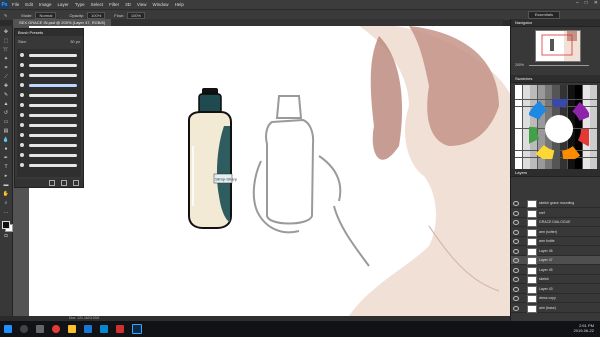 The height and width of the screenshot is (337, 600). Describe the element at coordinates (46, 15) in the screenshot. I see `mode-select: Normal` at that location.